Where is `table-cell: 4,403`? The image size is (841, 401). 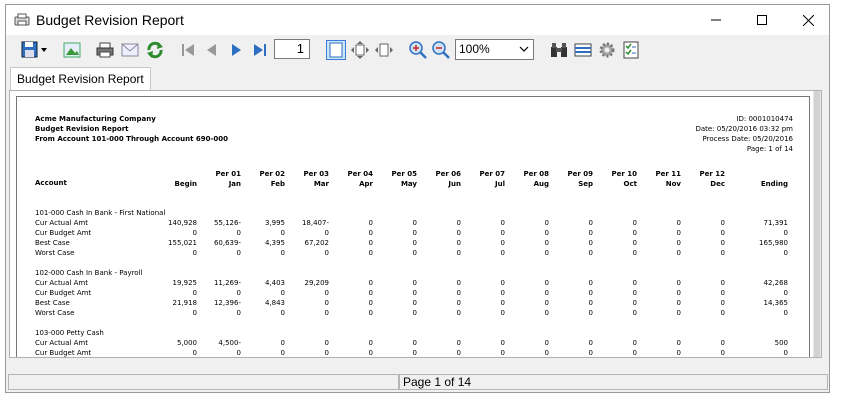
table-cell: 4,403 is located at coordinates (274, 283).